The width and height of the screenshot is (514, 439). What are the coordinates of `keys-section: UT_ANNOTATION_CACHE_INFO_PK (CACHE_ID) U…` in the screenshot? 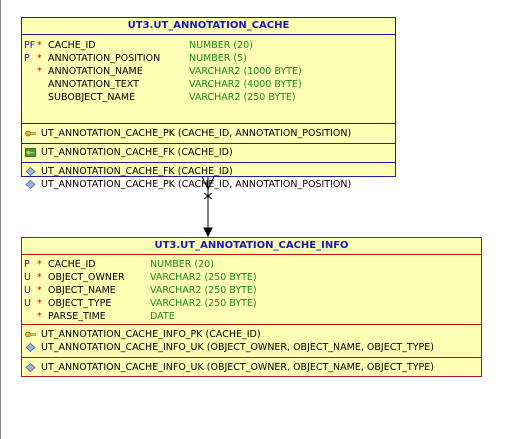 It's located at (251, 340).